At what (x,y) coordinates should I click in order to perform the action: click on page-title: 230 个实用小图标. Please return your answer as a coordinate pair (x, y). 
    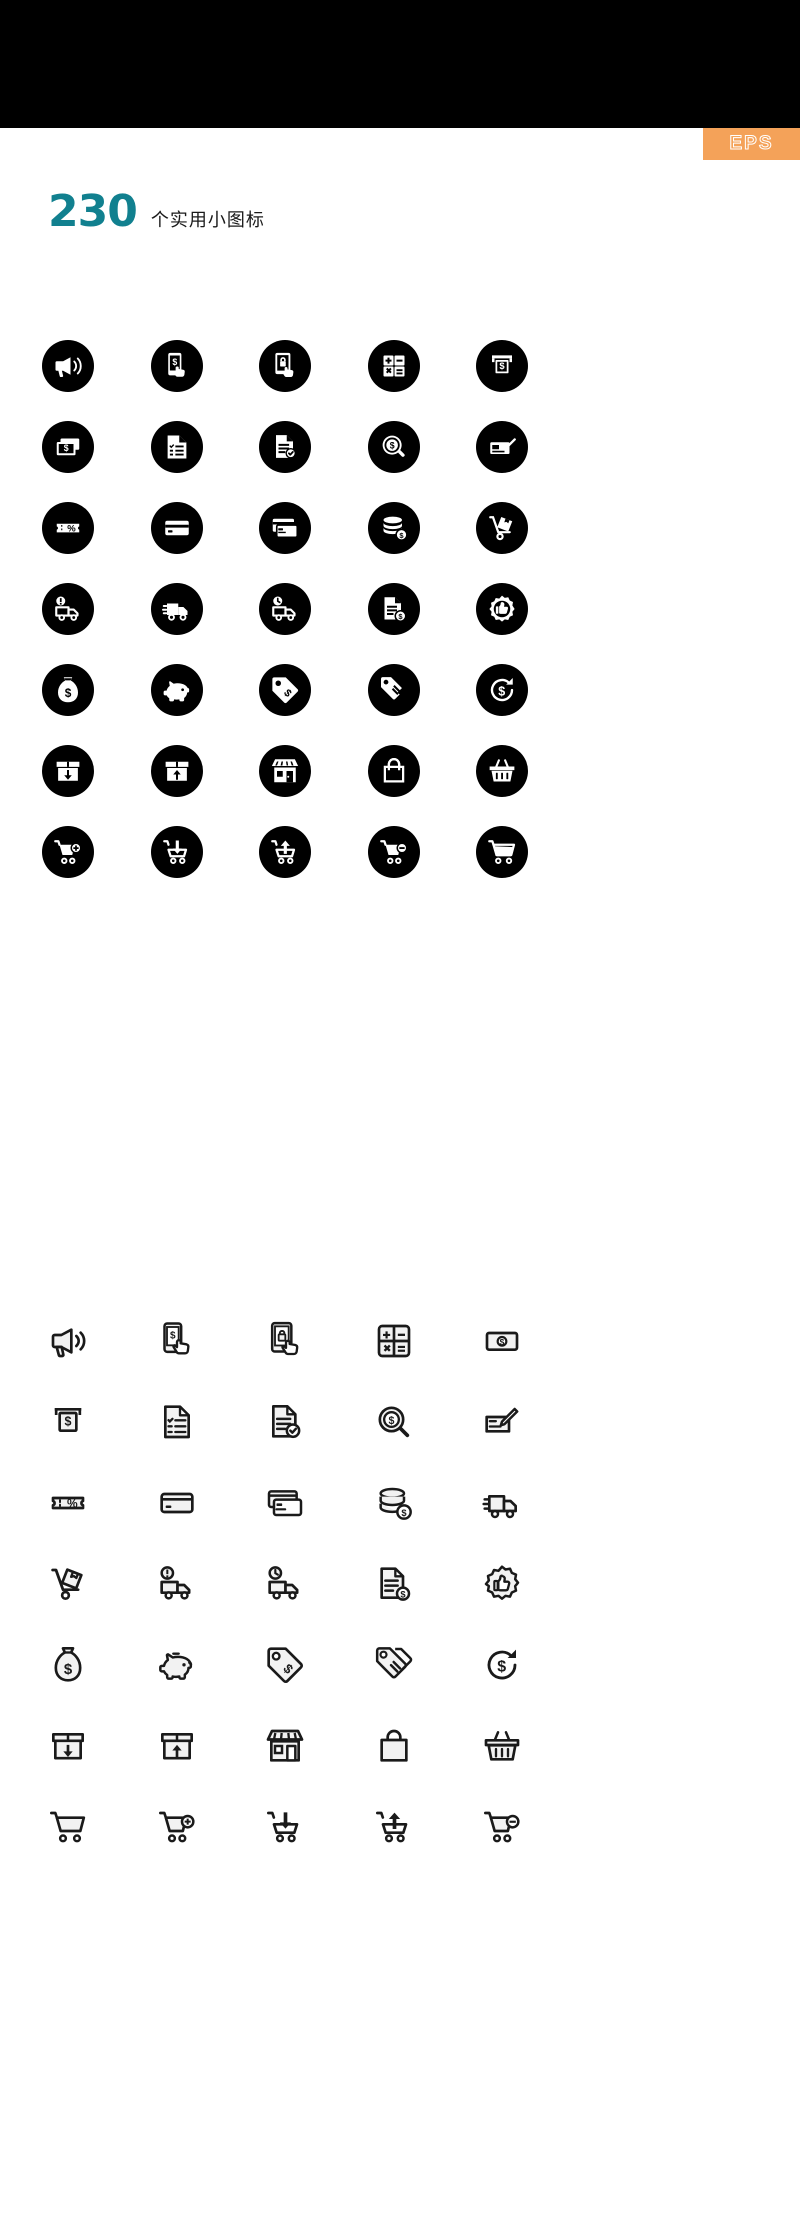
    Looking at the image, I should click on (156, 212).